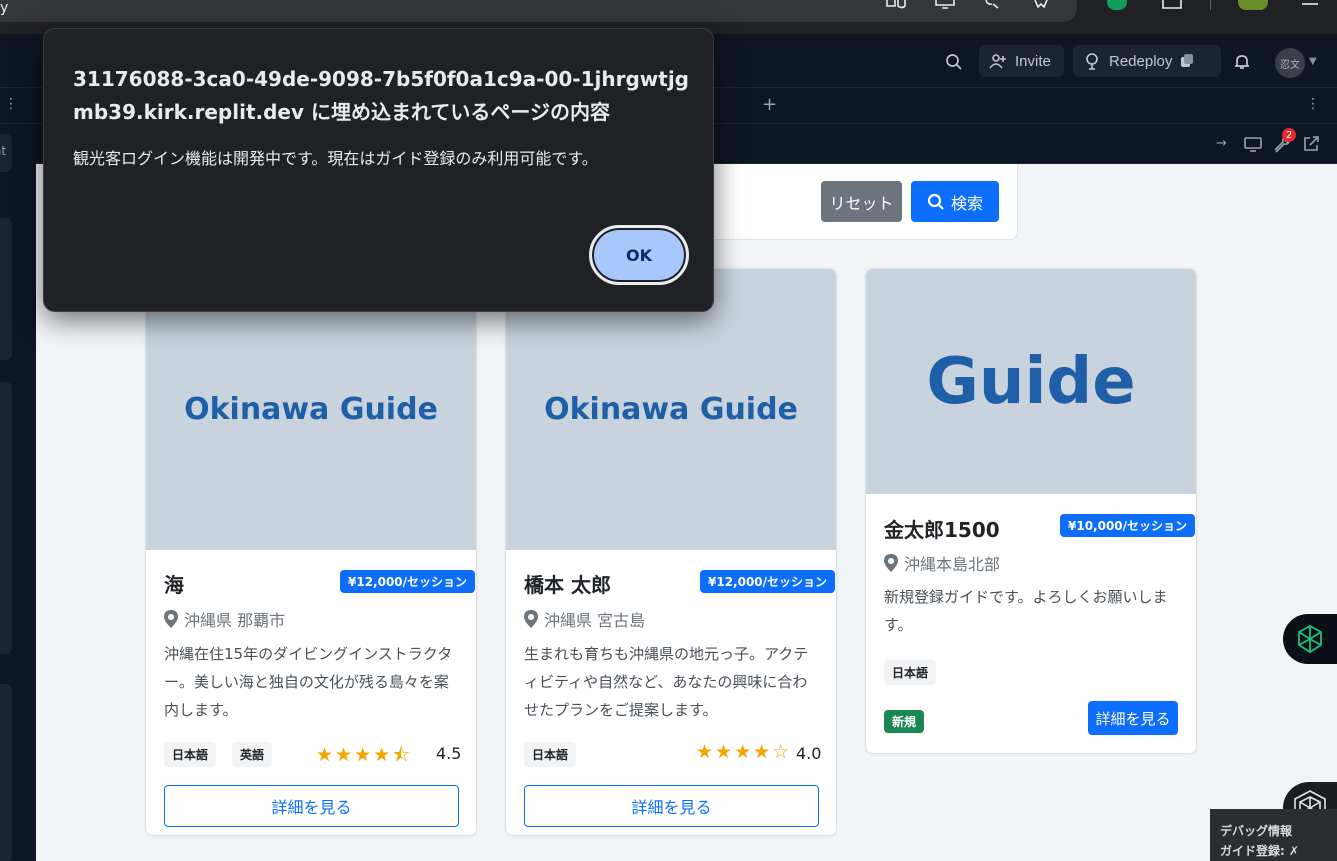 The width and height of the screenshot is (1337, 861). Describe the element at coordinates (1141, 61) in the screenshot. I see `redeploy-label: Redeploy` at that location.